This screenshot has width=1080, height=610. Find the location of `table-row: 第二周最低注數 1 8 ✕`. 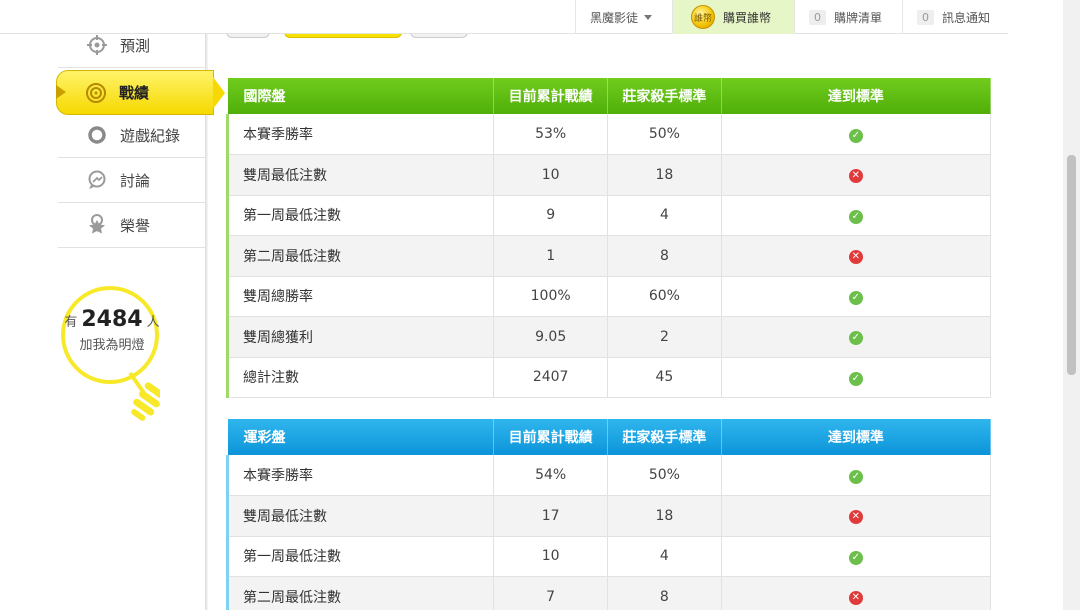

table-row: 第二周最低注數 1 8 ✕ is located at coordinates (608, 256).